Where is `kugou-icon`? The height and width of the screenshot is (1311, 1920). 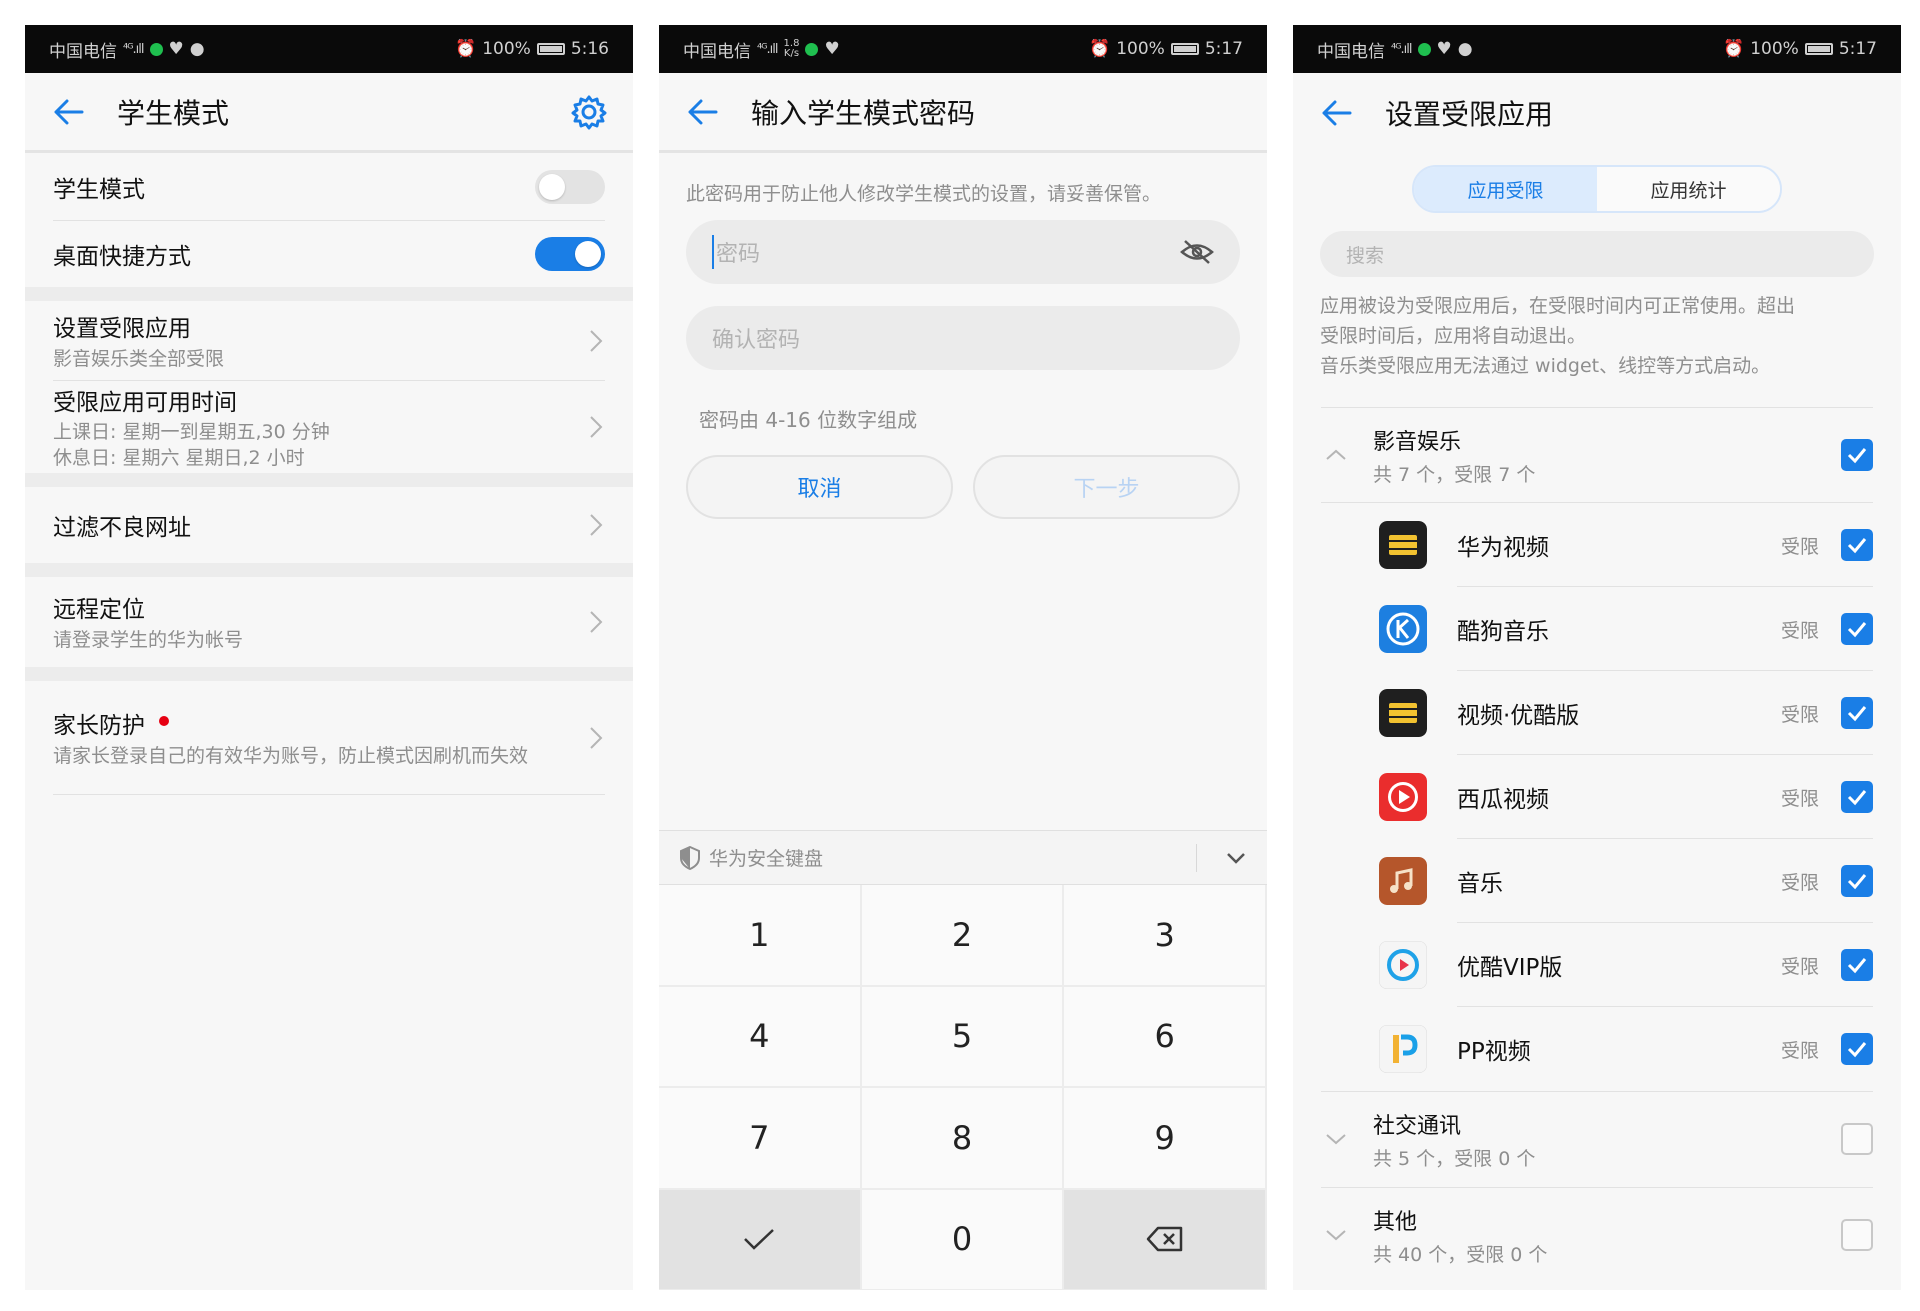 kugou-icon is located at coordinates (1403, 629).